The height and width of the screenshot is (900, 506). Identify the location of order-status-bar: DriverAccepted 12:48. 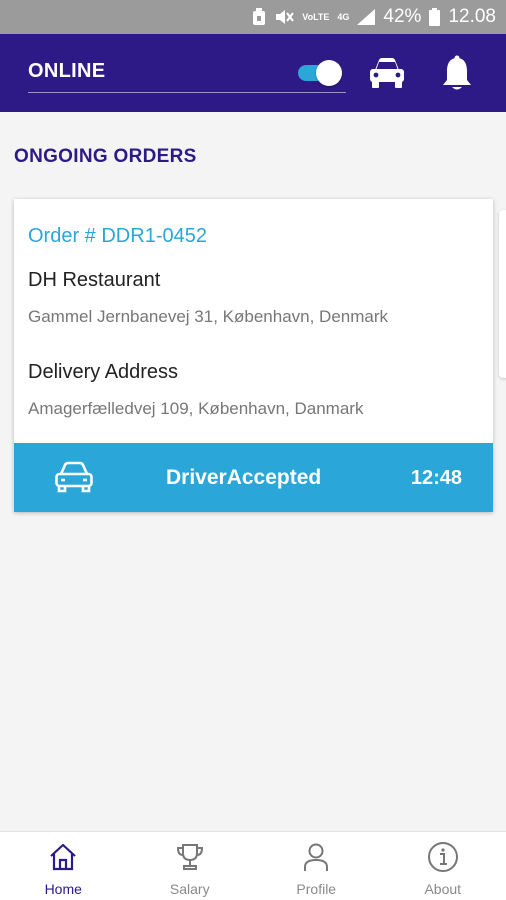
(253, 477).